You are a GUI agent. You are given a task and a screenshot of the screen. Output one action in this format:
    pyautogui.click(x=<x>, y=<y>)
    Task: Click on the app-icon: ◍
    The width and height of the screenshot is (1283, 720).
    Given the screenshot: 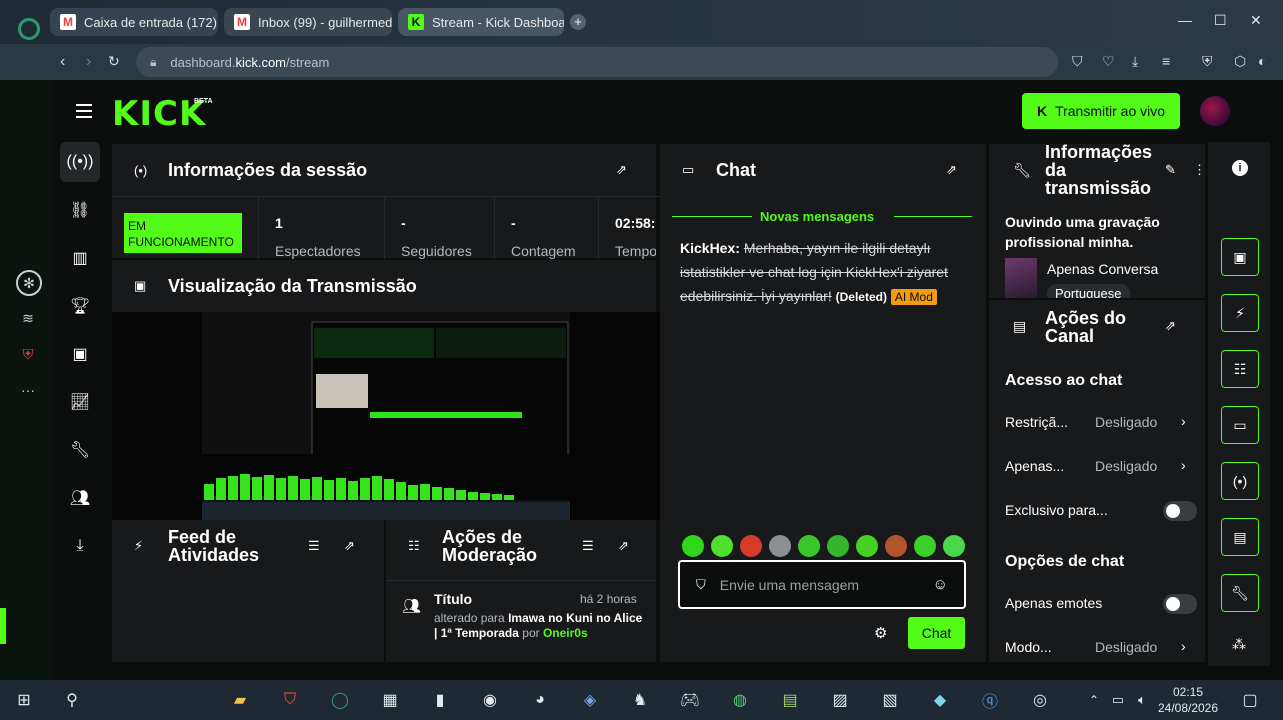 What is the action you would take?
    pyautogui.click(x=740, y=700)
    